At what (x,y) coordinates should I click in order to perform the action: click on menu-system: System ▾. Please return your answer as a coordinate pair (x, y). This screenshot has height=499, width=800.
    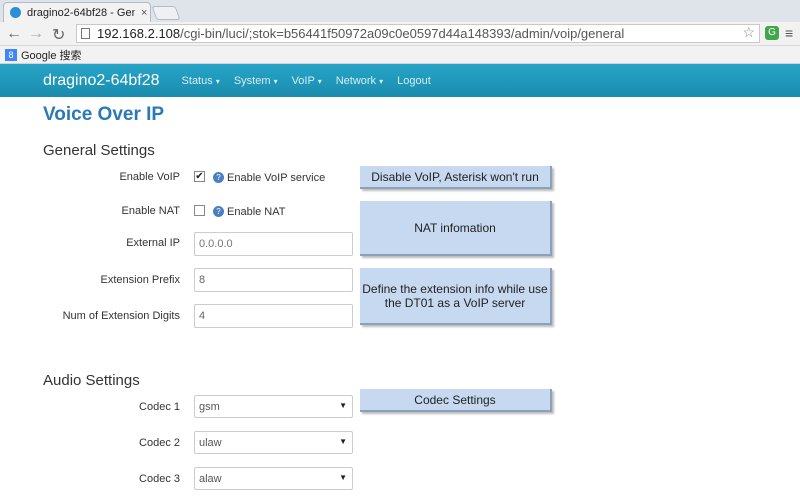
    Looking at the image, I should click on (256, 81).